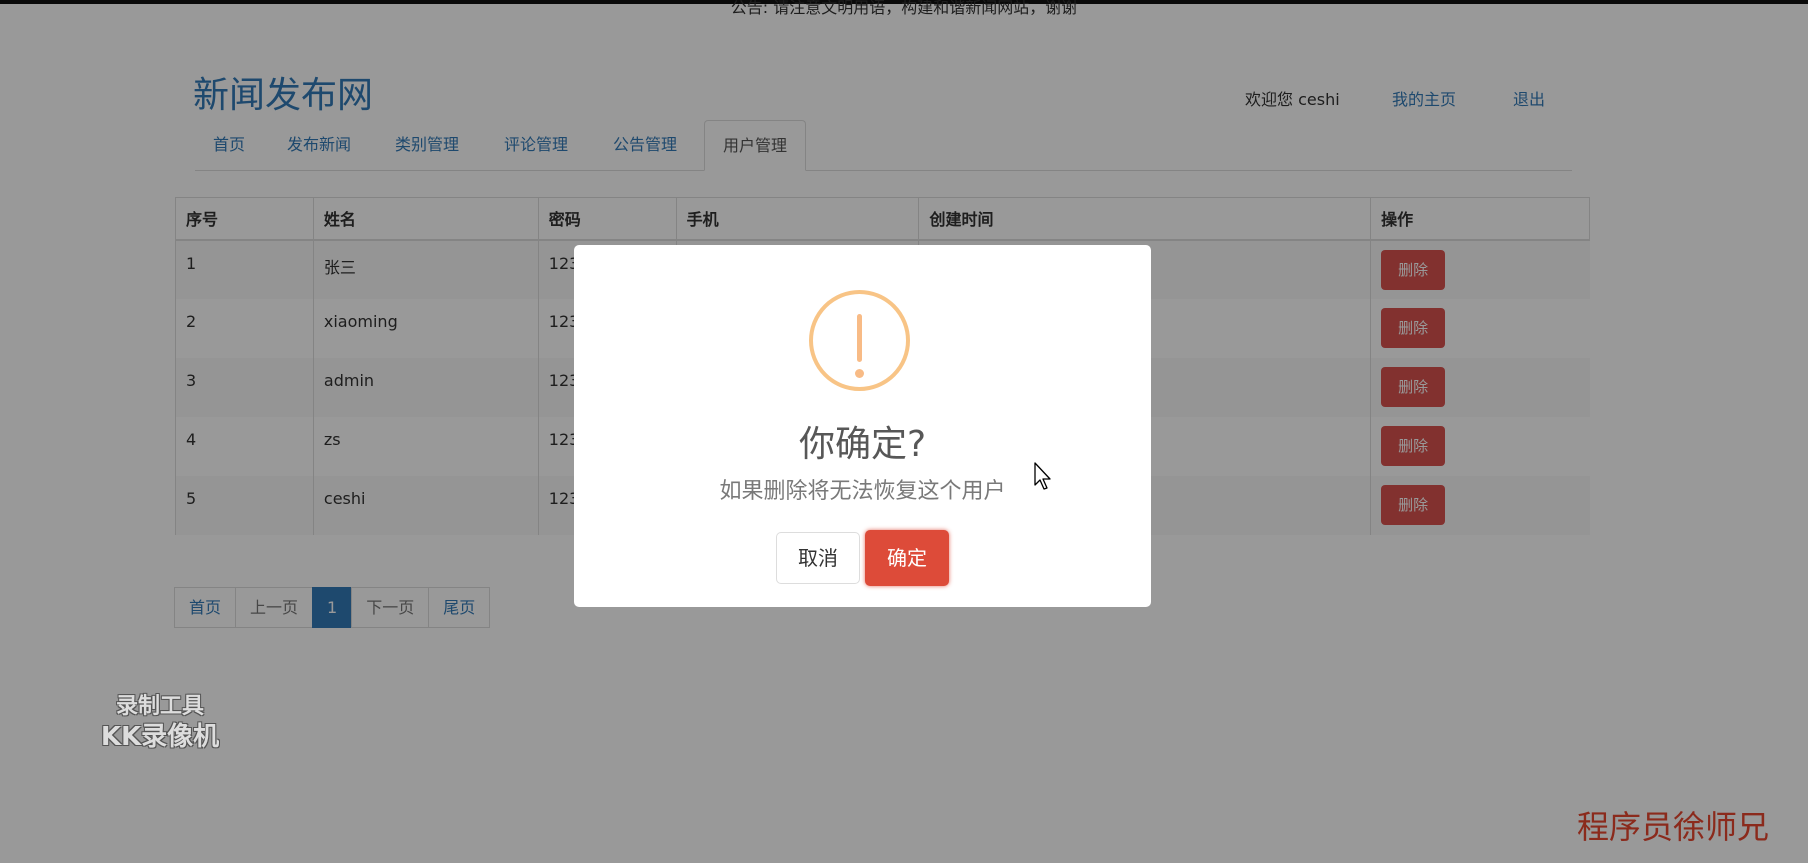 This screenshot has width=1808, height=863. What do you see at coordinates (1042, 476) in the screenshot?
I see `mouse-cursor-icon` at bounding box center [1042, 476].